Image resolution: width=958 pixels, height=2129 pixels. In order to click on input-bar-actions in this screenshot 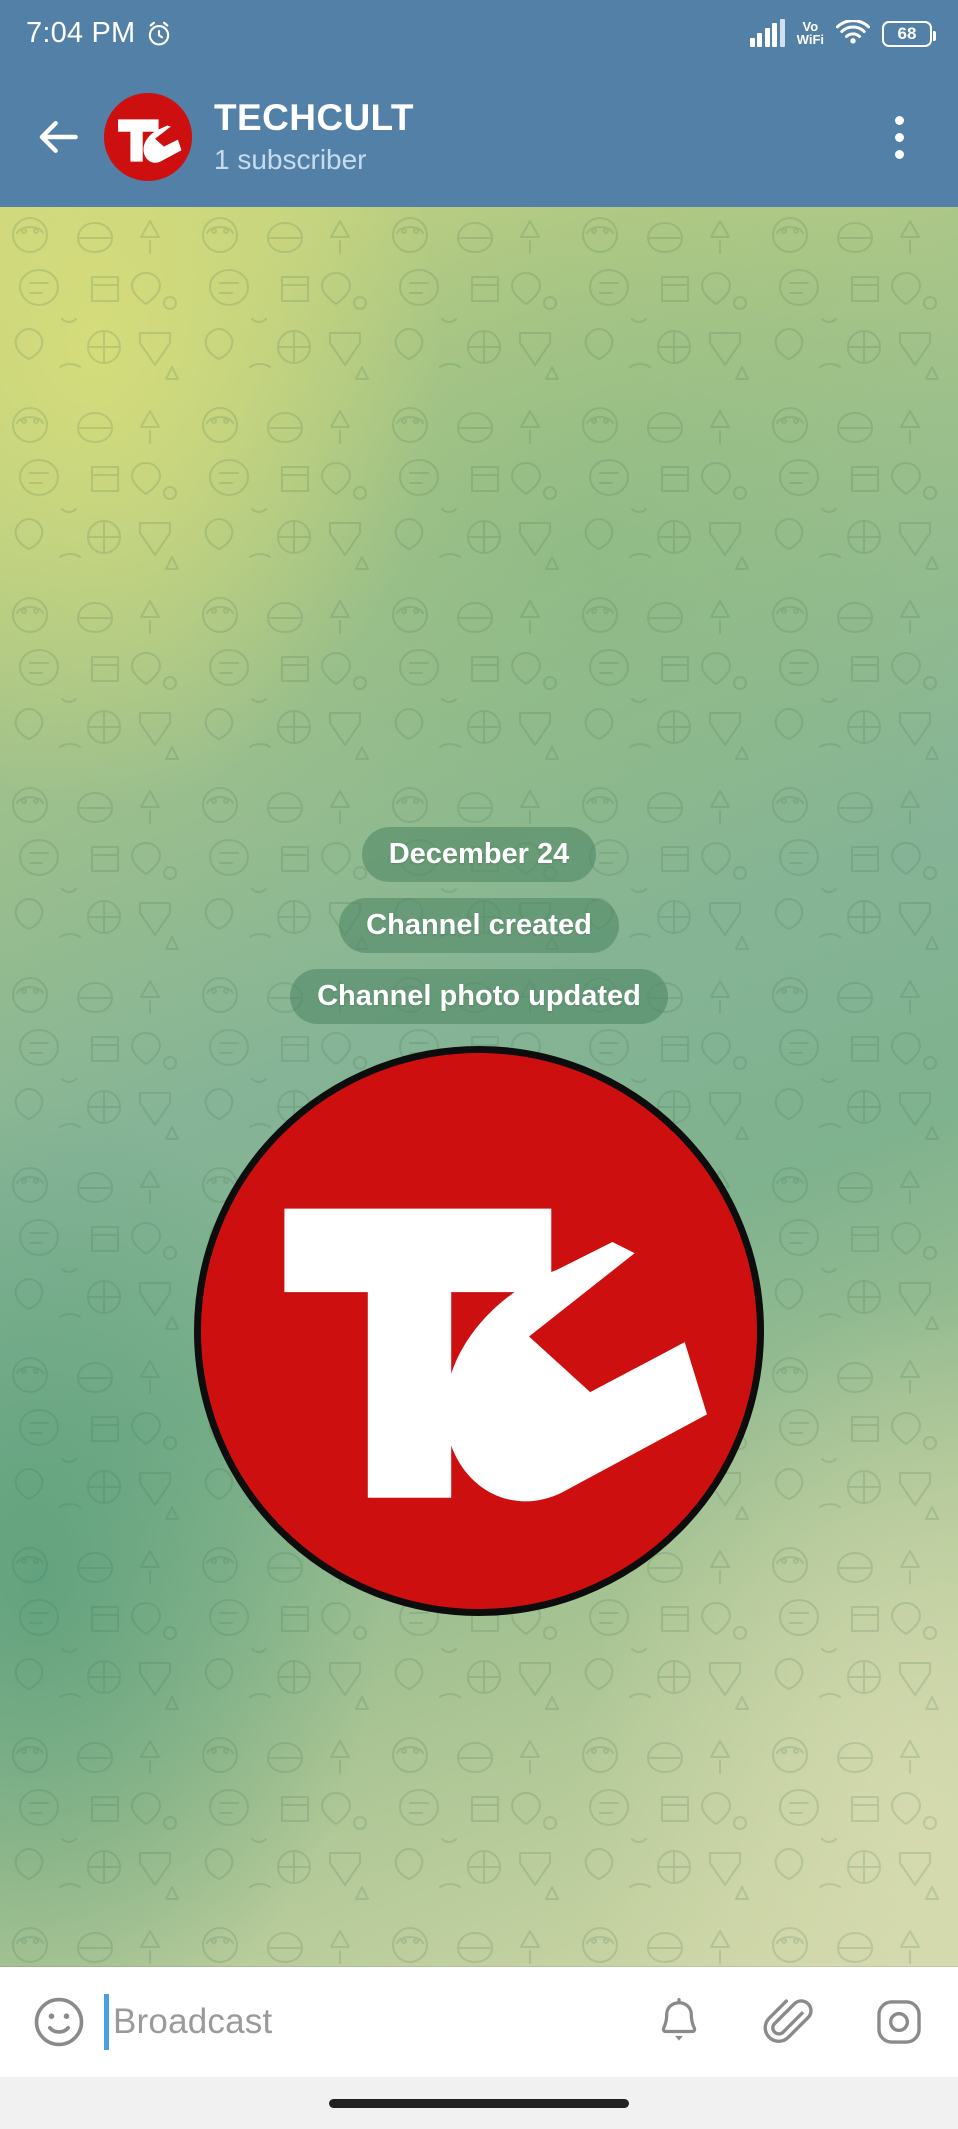, I will do `click(789, 2022)`.